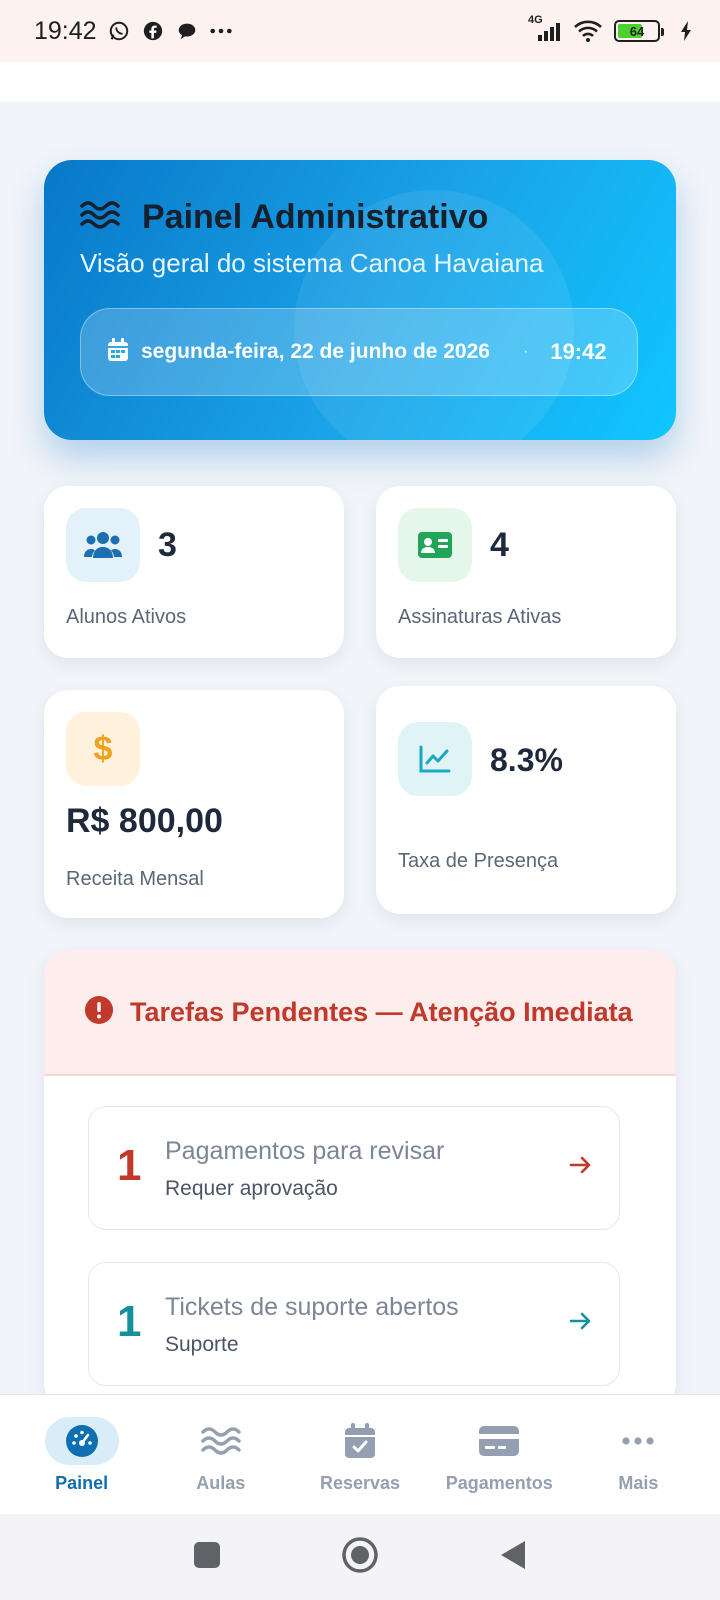 The width and height of the screenshot is (720, 1600). What do you see at coordinates (499, 1483) in the screenshot?
I see `nav-label: Pagamentos` at bounding box center [499, 1483].